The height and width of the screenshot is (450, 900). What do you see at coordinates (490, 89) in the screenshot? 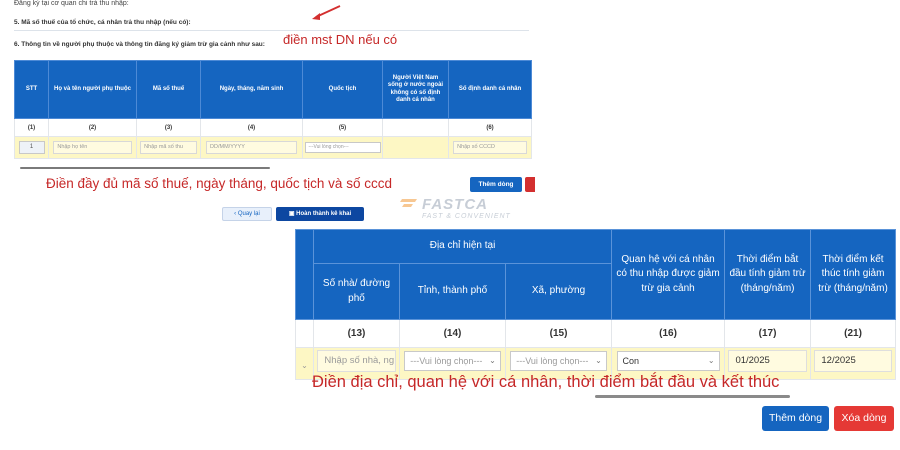
I see `header-id-number: Số định danh cá nhân` at bounding box center [490, 89].